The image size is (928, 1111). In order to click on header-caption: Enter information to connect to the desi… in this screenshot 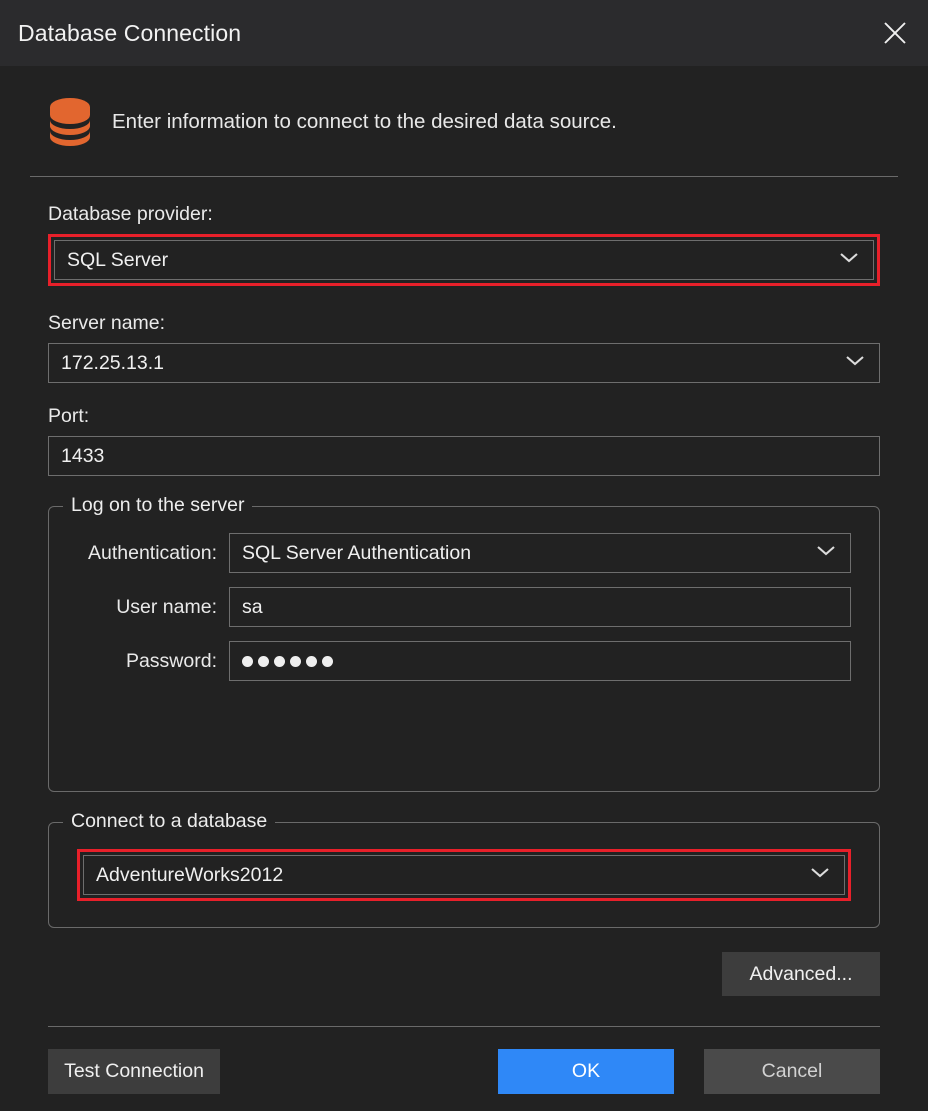, I will do `click(364, 121)`.